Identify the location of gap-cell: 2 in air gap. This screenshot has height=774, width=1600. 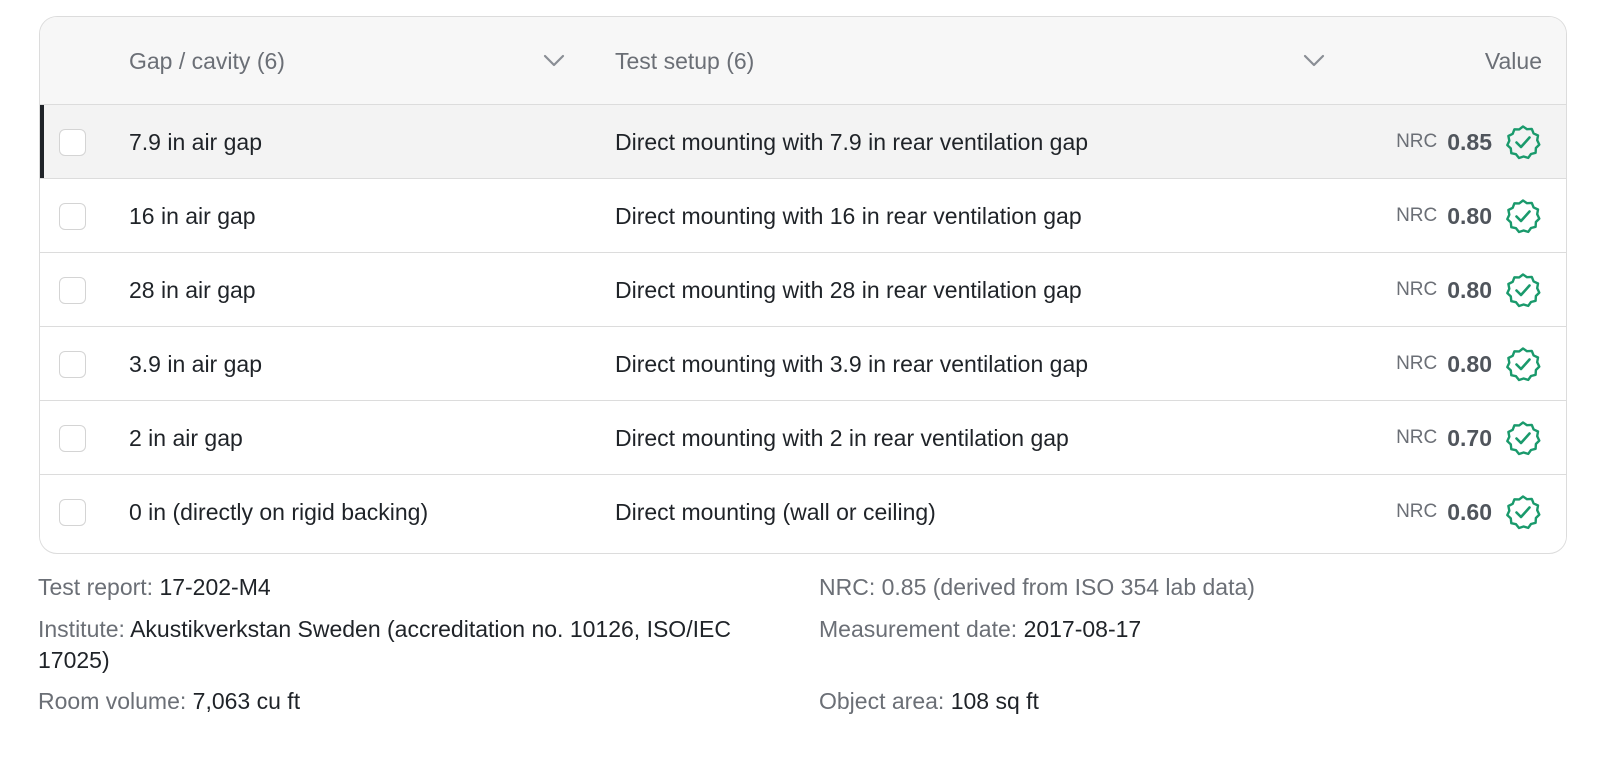
(186, 437).